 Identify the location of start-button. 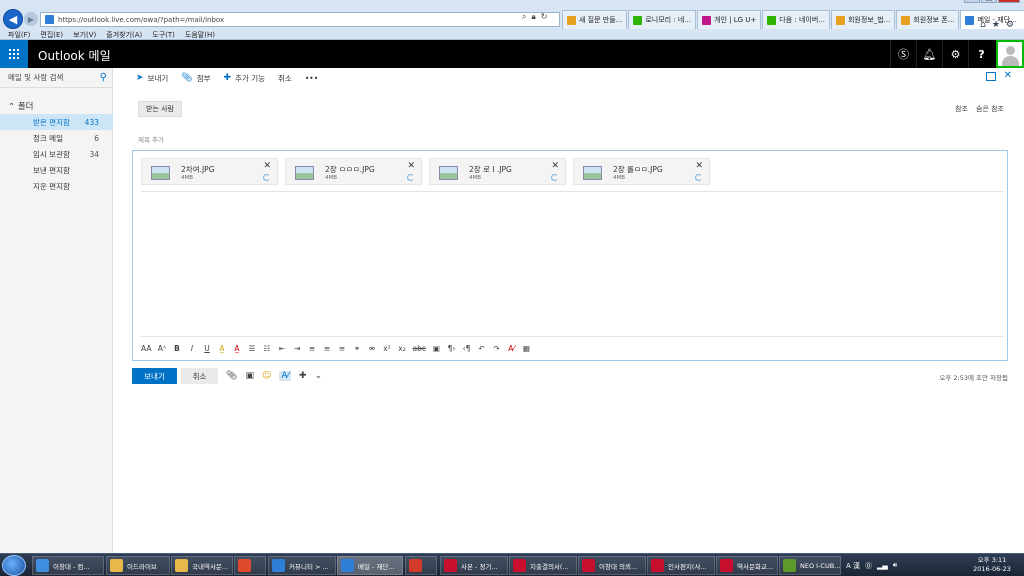
(14, 565).